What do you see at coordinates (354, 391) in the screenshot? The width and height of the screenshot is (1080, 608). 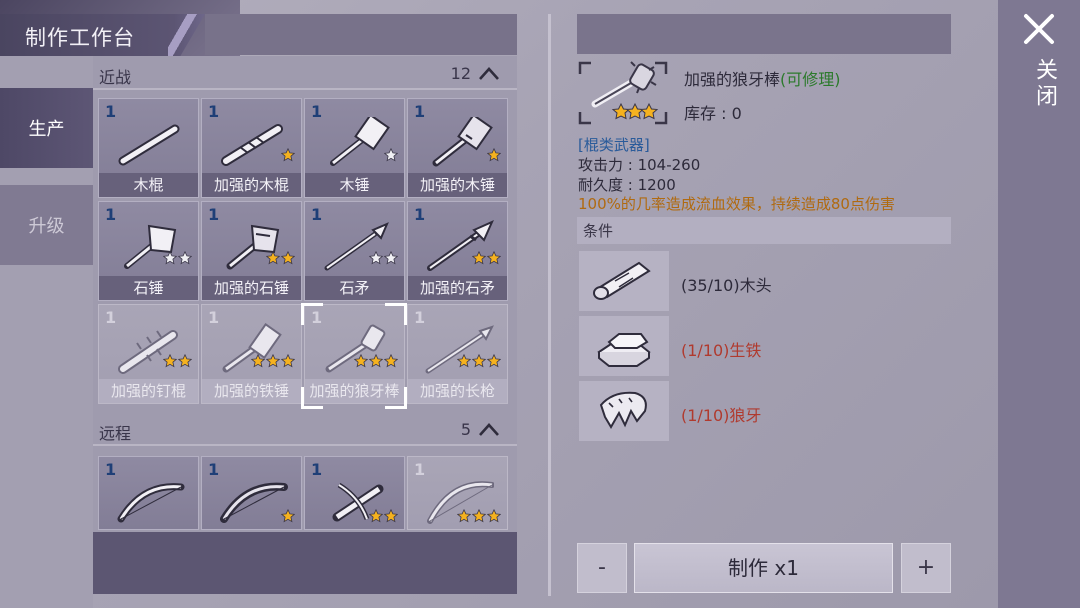 I see `recipe-label: 加强的狼牙棒` at bounding box center [354, 391].